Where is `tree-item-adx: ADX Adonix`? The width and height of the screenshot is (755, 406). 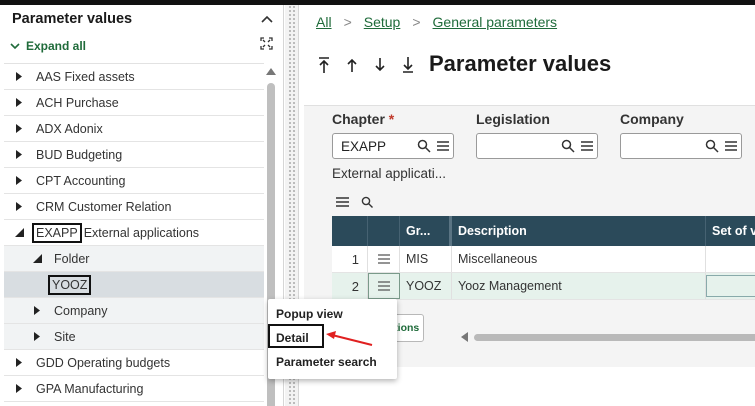 tree-item-adx: ADX Adonix is located at coordinates (134, 129).